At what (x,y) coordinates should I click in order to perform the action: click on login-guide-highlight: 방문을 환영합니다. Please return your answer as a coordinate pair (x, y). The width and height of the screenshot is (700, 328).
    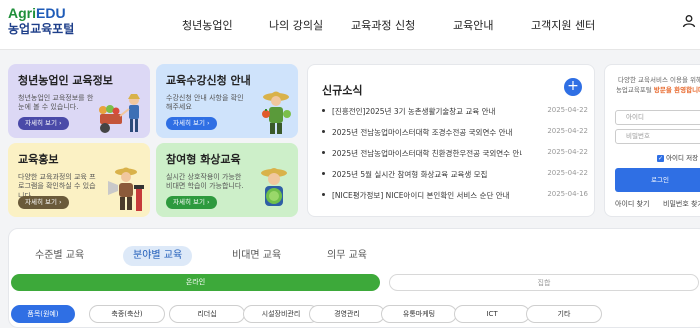
    Looking at the image, I should click on (676, 89).